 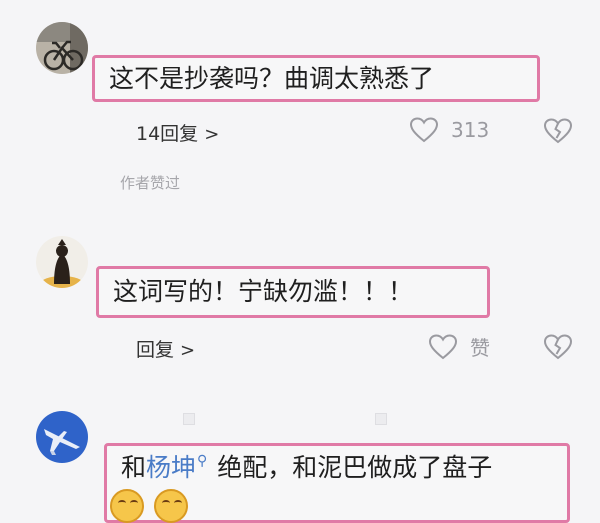 I want to click on comment-2-reply-button: 回复 >, so click(x=165, y=348).